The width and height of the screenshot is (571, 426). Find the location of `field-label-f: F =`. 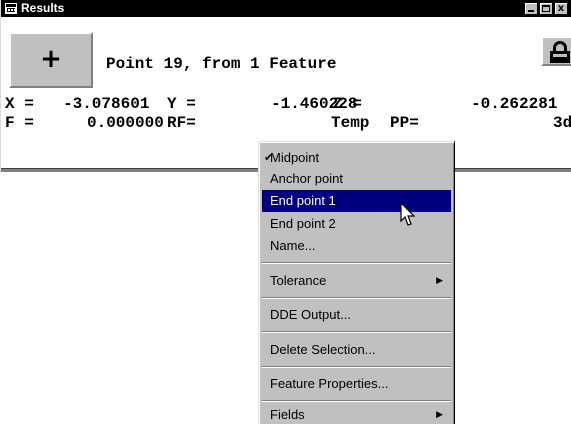

field-label-f: F = is located at coordinates (19, 123).